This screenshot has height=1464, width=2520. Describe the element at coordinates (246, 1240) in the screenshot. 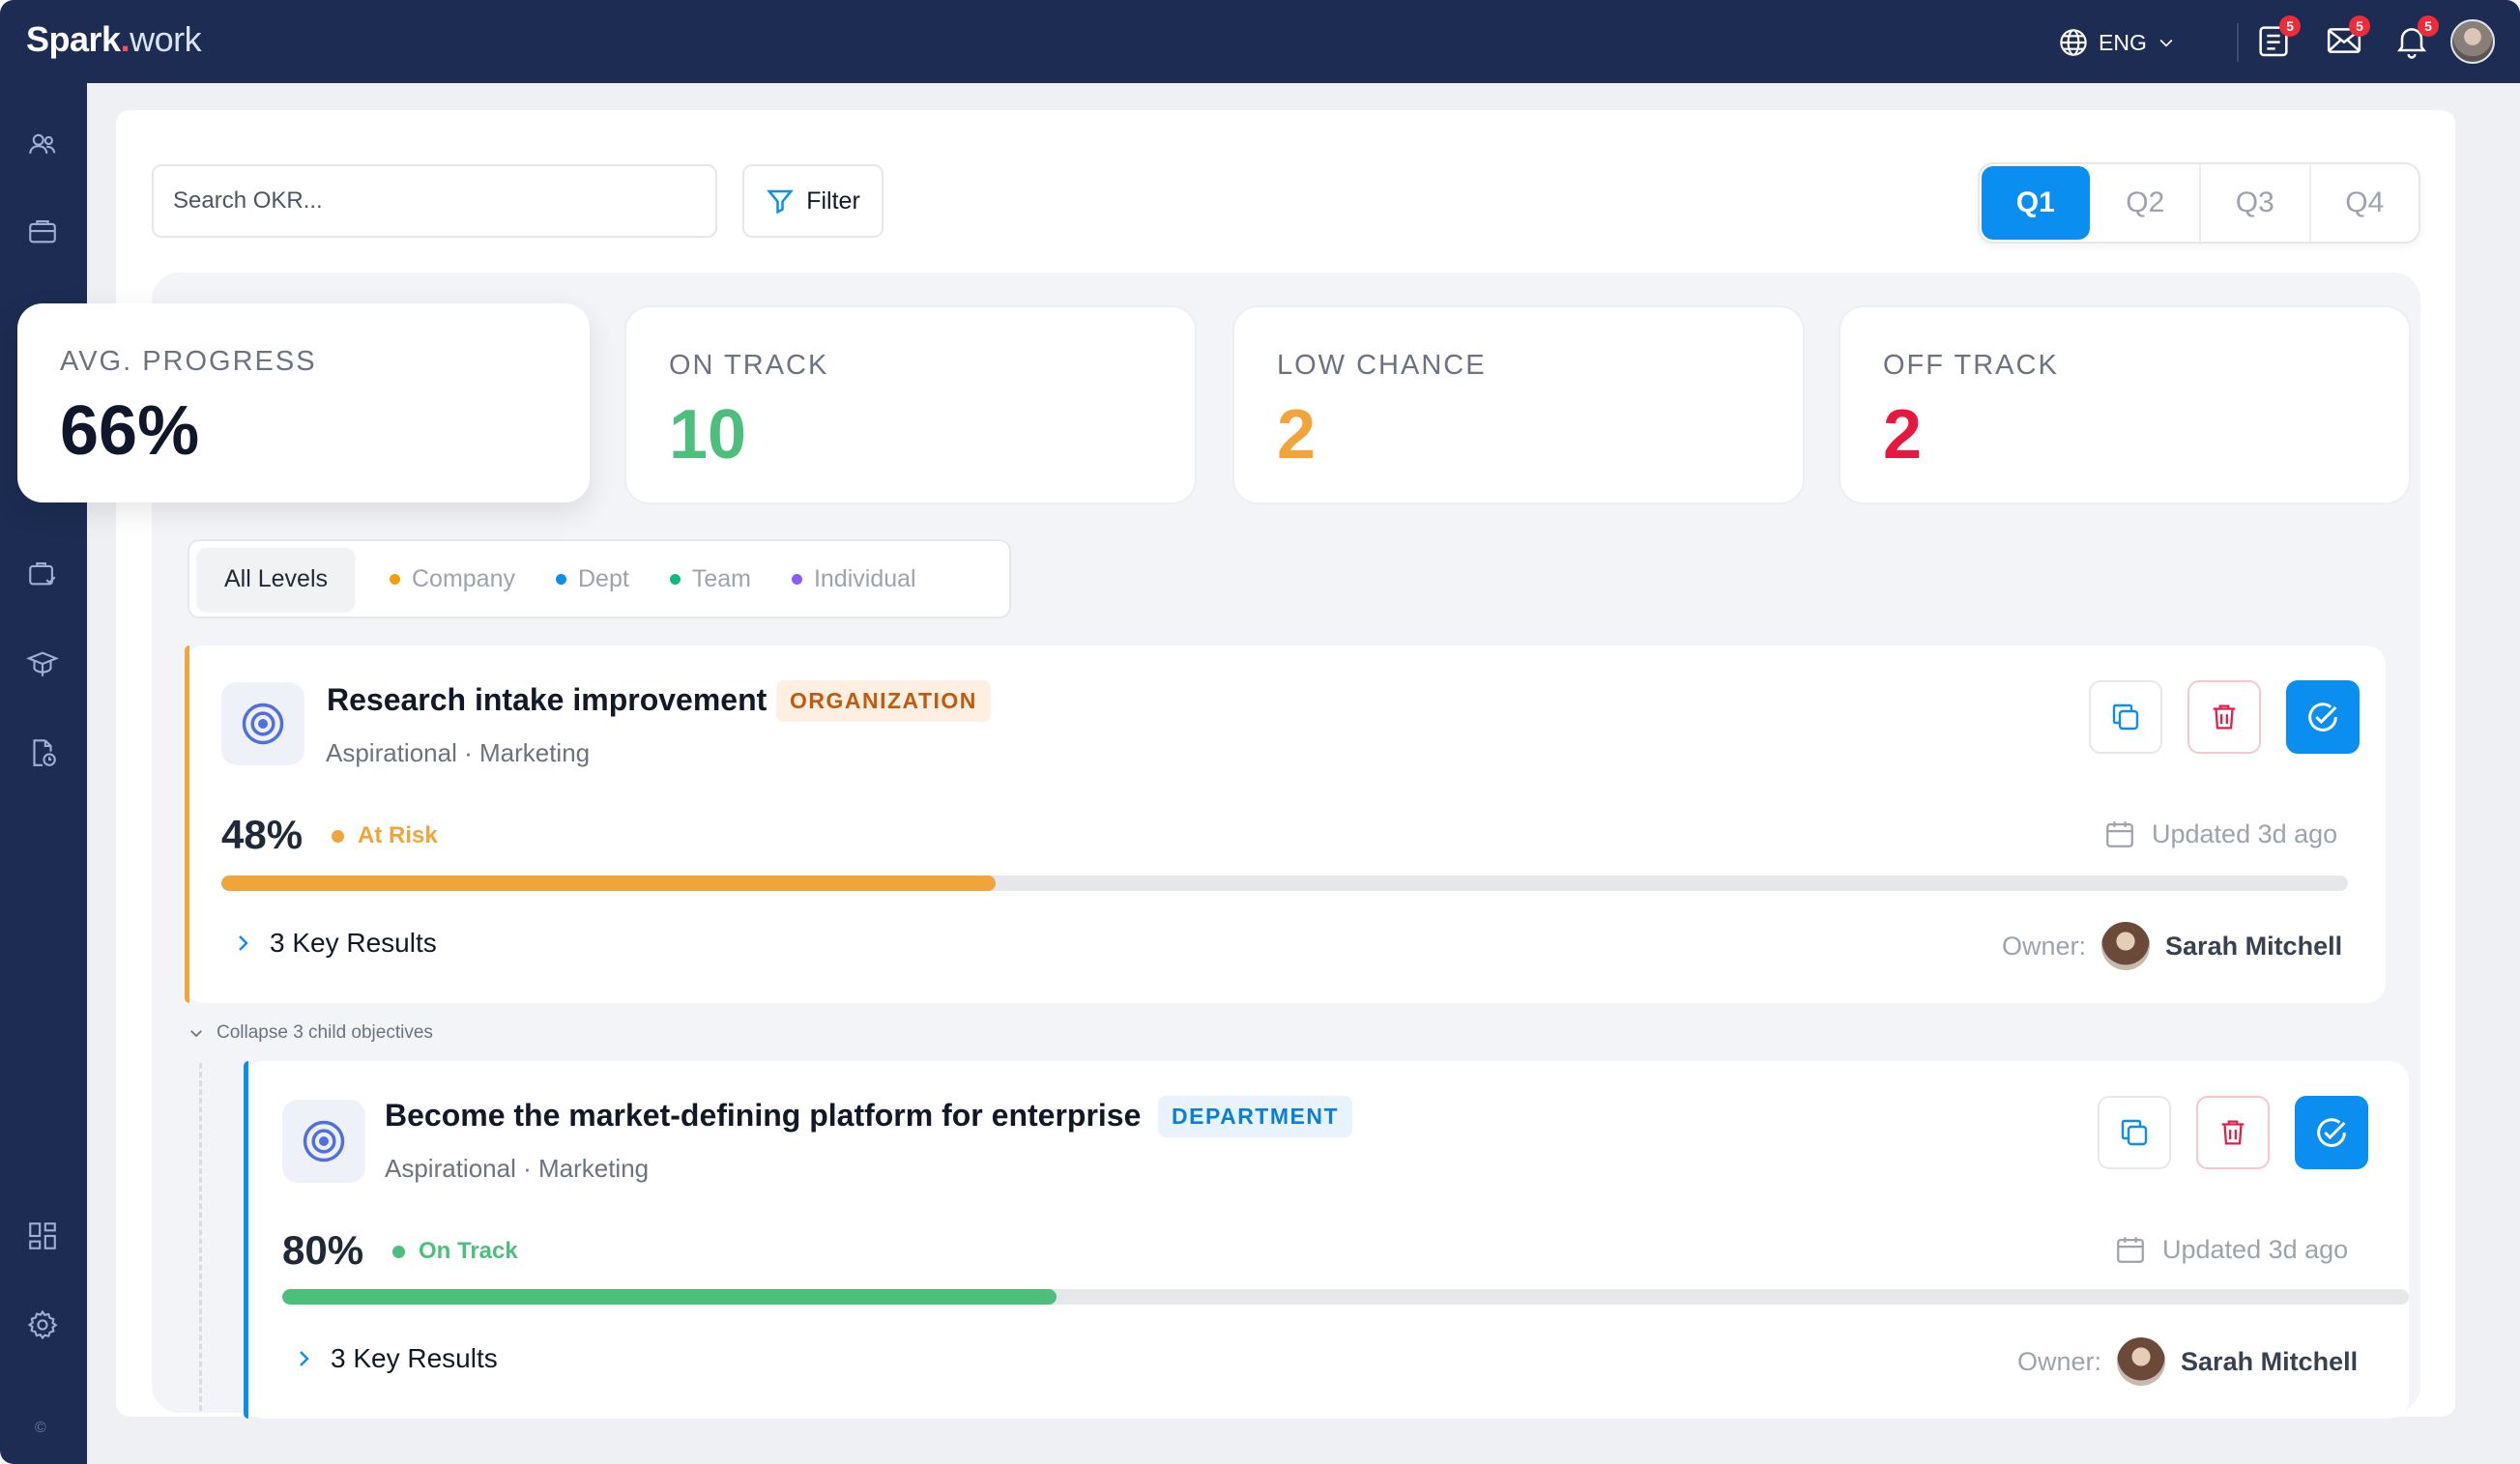

I see `okr-accent` at that location.